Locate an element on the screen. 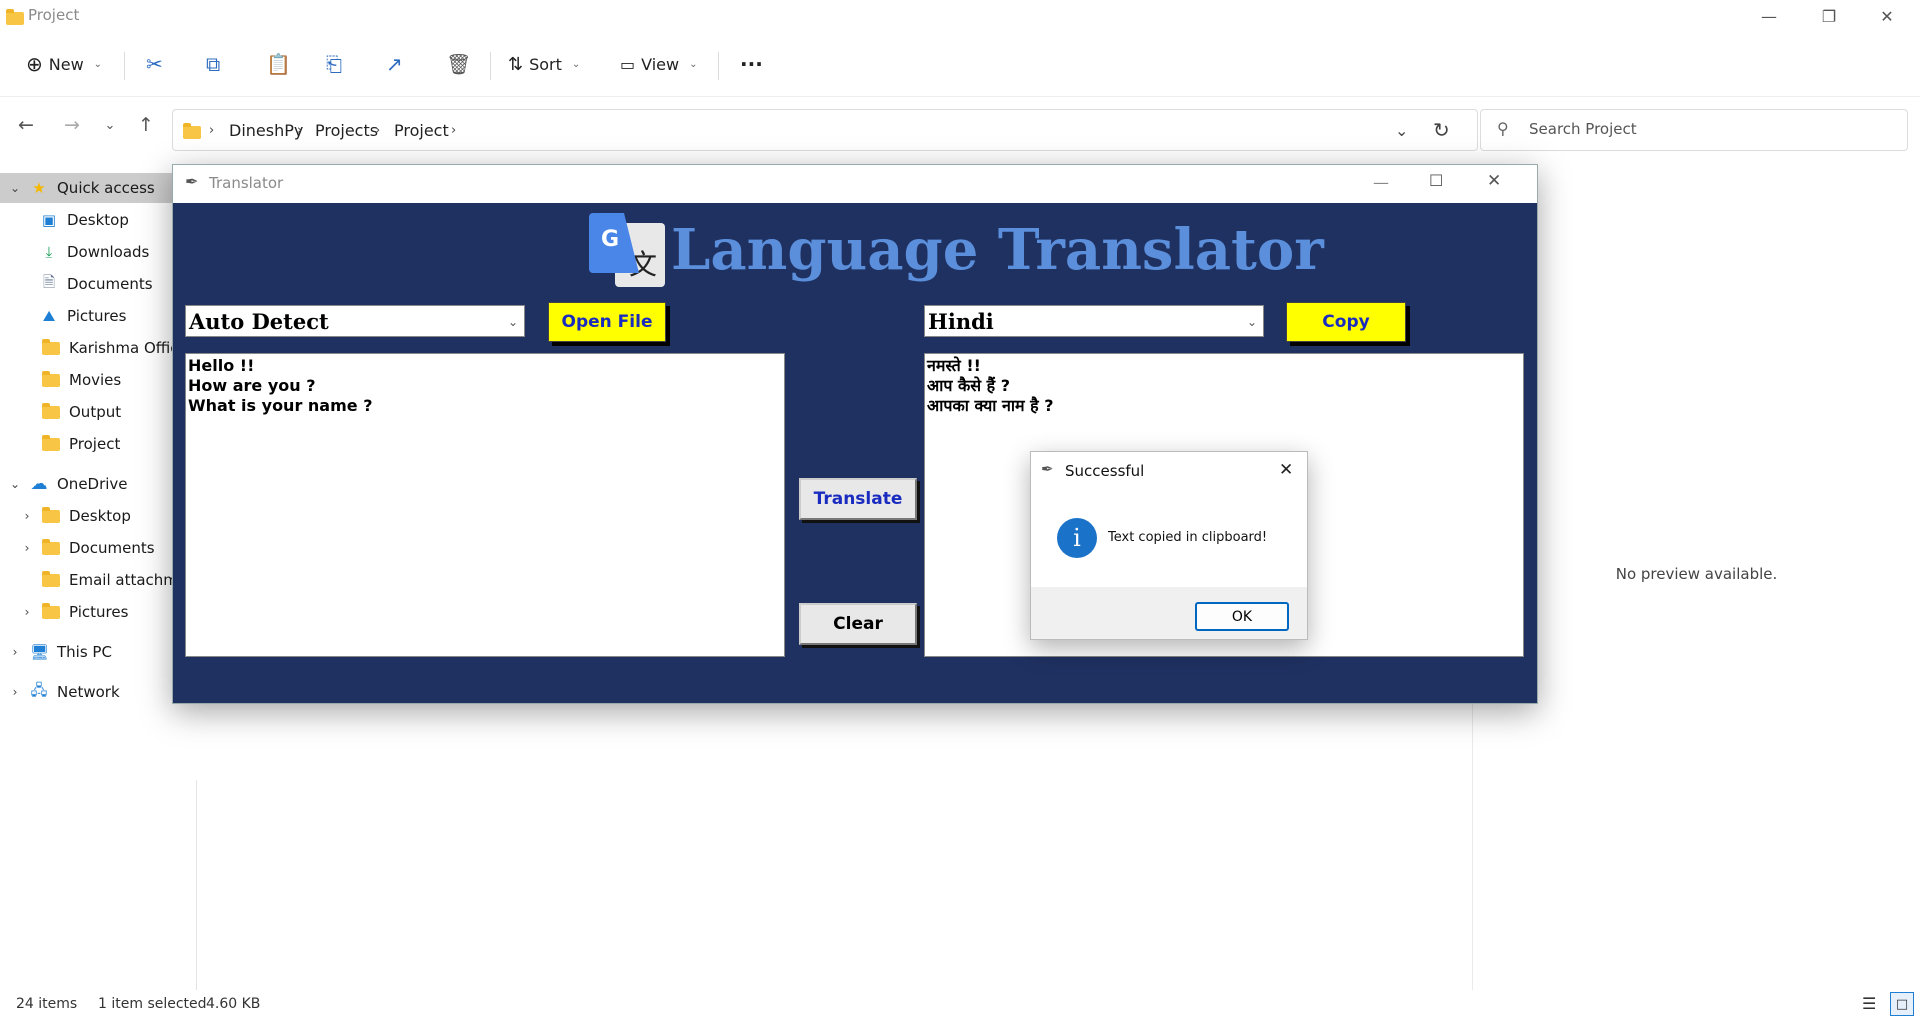 Image resolution: width=1920 pixels, height=1020 pixels. address-dropdown-icon: ⌄ is located at coordinates (1401, 130).